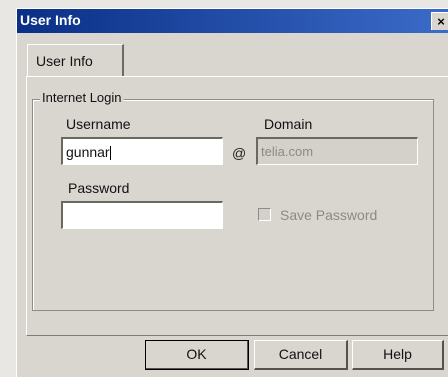 The image size is (448, 377). I want to click on tab-user-info: User Info, so click(75, 60).